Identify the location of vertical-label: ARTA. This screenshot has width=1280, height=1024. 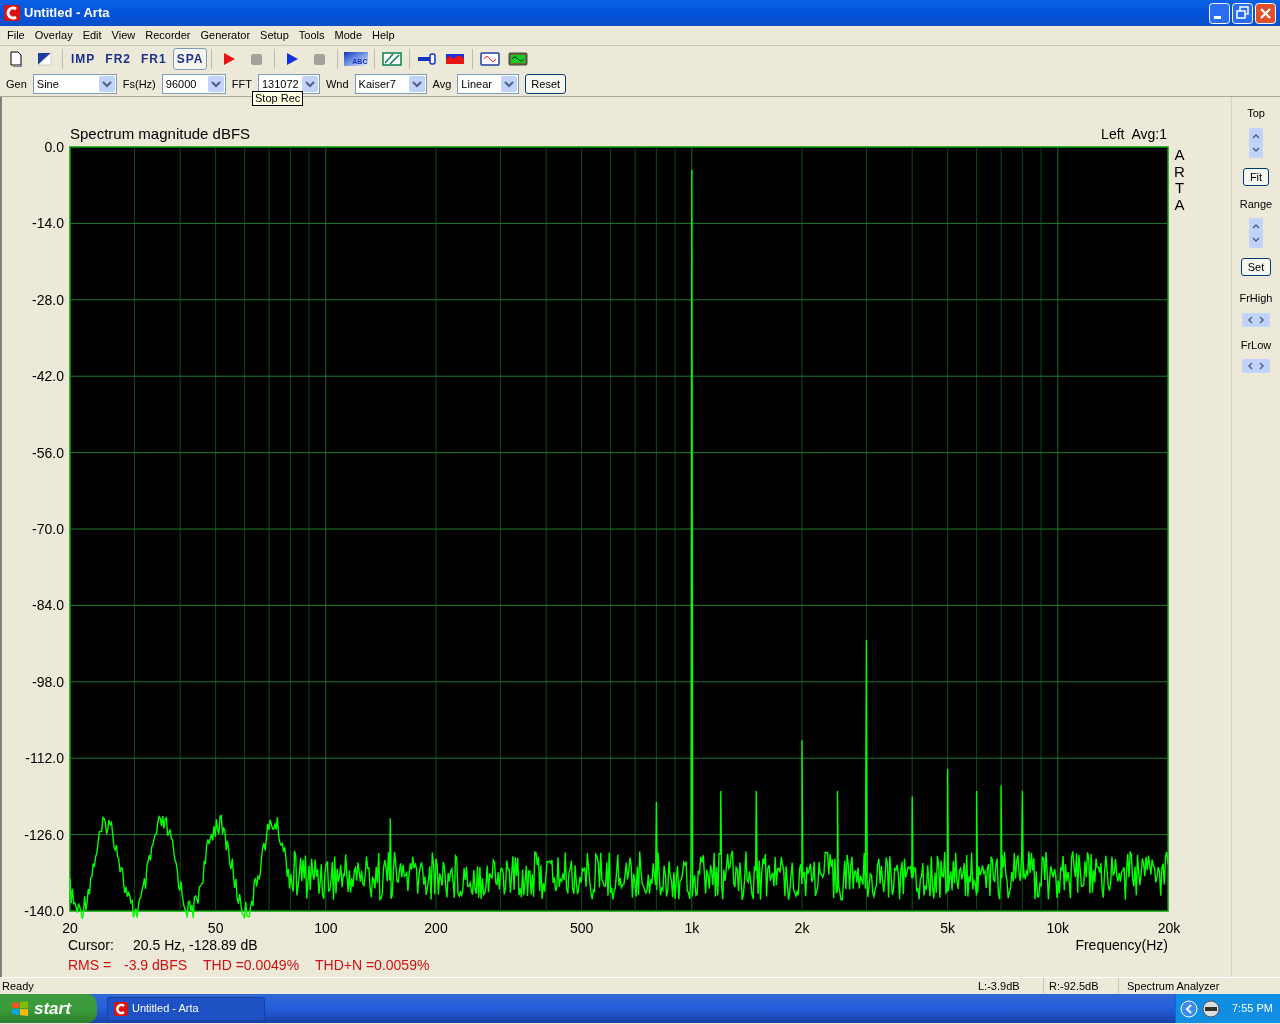
(1179, 180).